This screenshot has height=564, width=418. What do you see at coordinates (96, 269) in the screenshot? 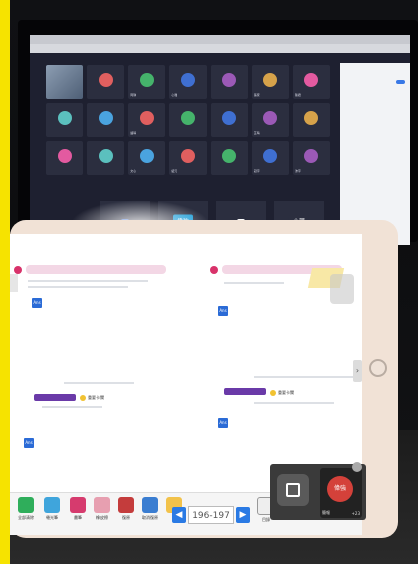
I see `question-header-bar` at bounding box center [96, 269].